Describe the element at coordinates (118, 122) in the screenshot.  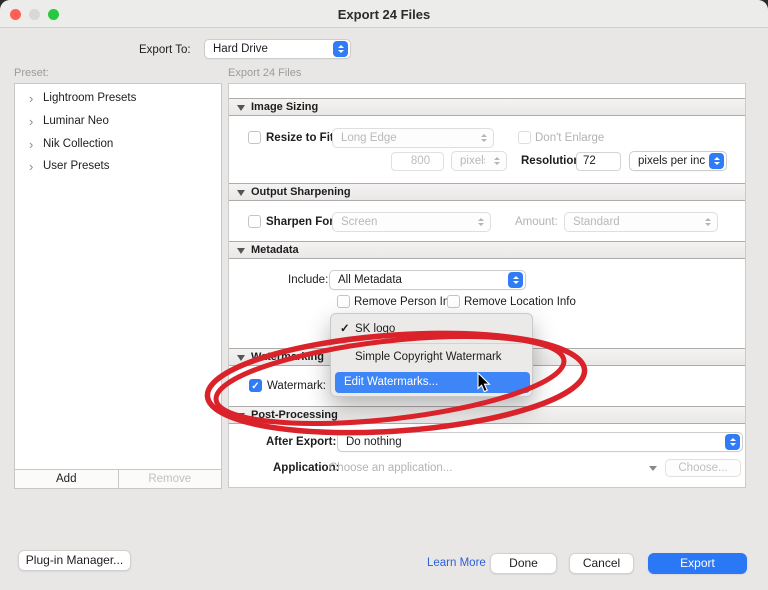
I see `sidebar-item-luminar-neo: › Luminar Neo` at that location.